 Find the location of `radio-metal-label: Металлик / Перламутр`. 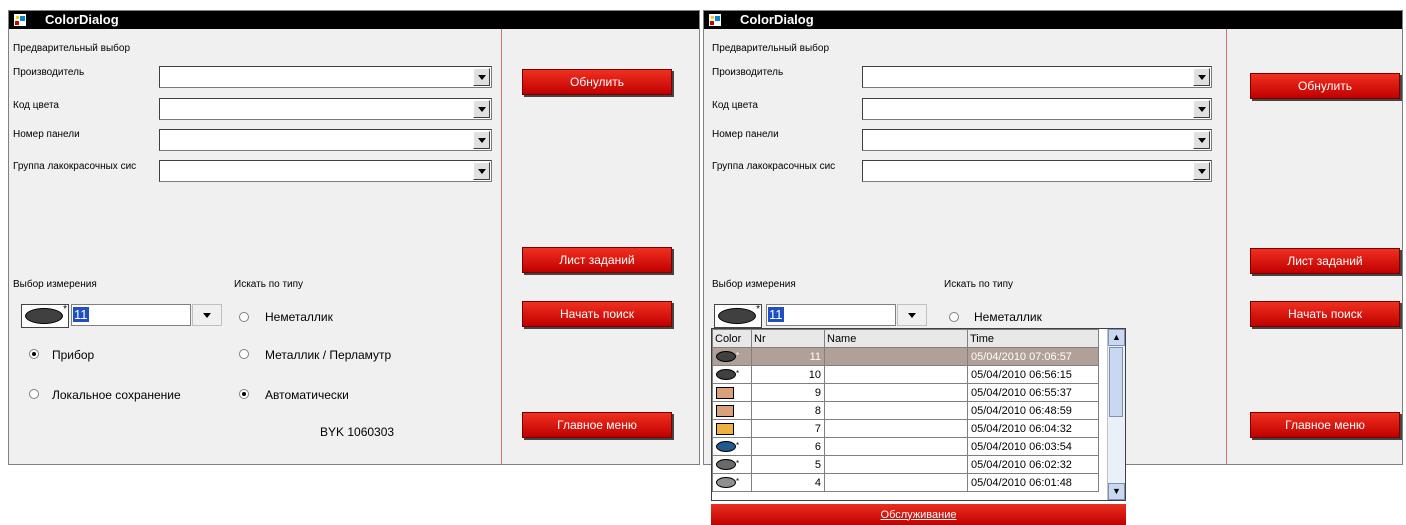

radio-metal-label: Металлик / Перламутр is located at coordinates (328, 355).